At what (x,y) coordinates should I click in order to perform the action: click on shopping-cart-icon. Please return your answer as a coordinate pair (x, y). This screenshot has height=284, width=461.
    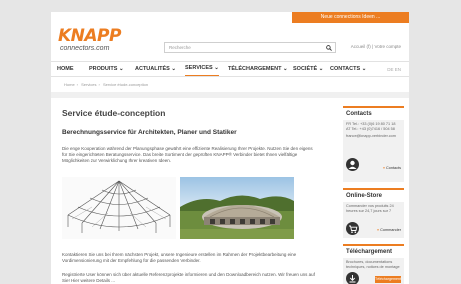
    Looking at the image, I should click on (352, 228).